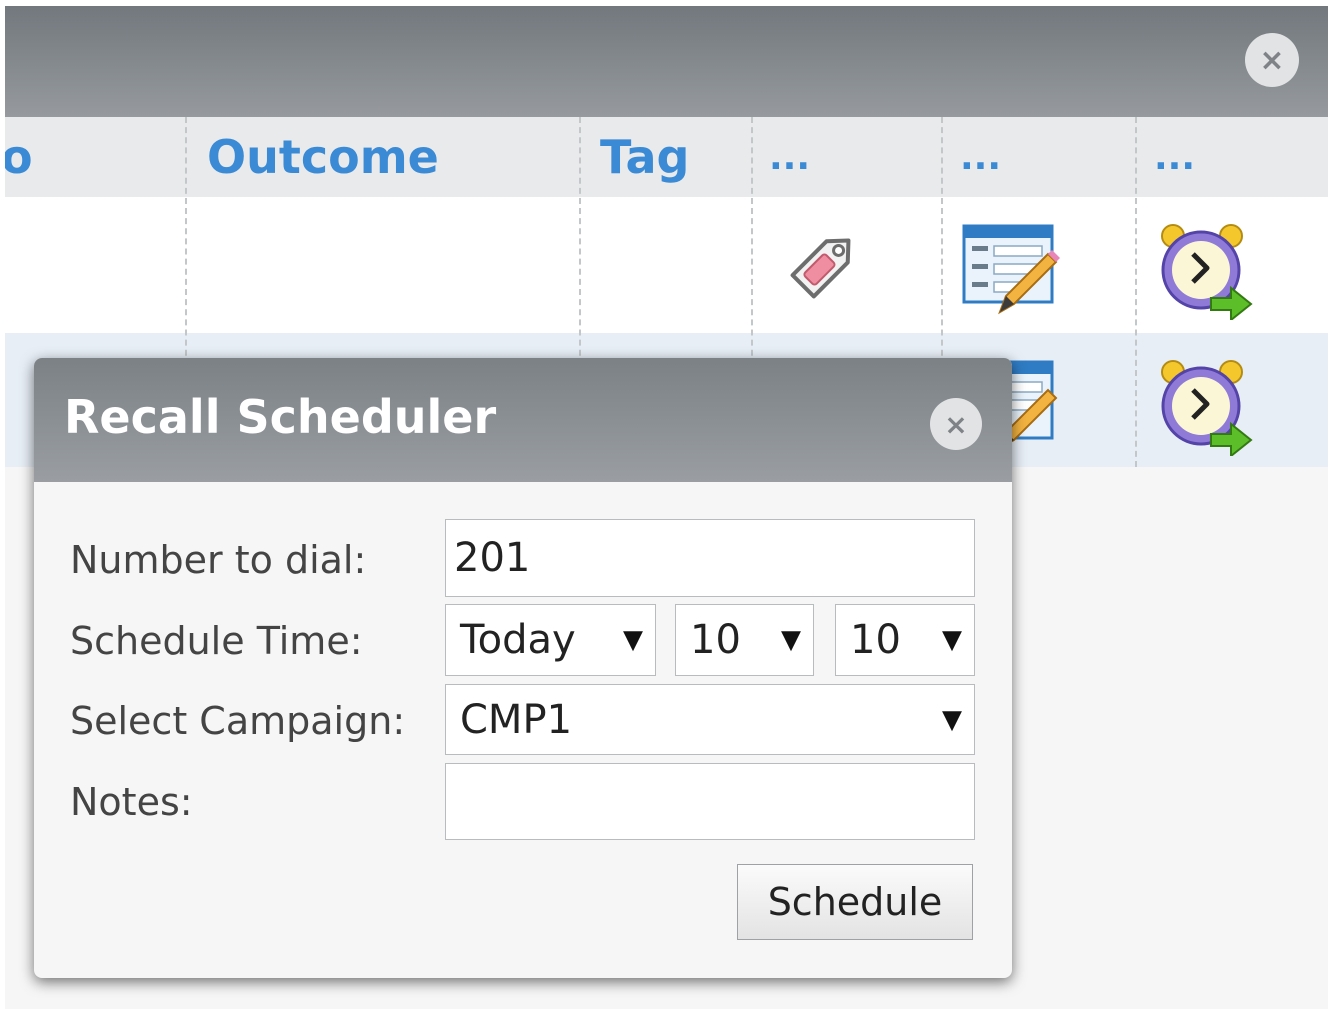  What do you see at coordinates (323, 157) in the screenshot?
I see `column-header-outcome: Outcome` at bounding box center [323, 157].